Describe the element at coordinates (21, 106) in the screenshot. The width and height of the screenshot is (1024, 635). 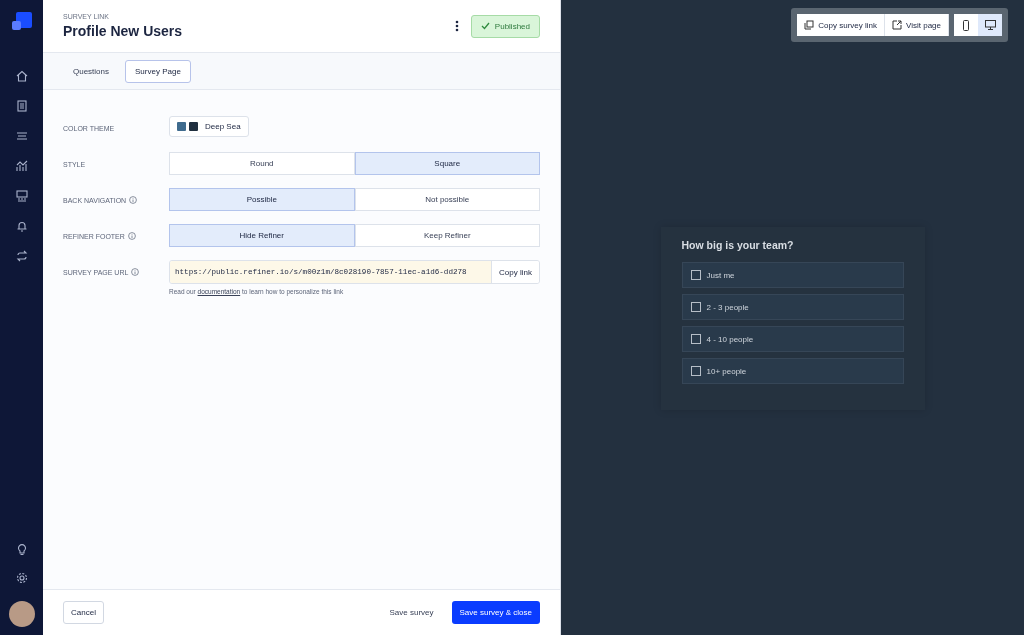
I see `list-icon` at that location.